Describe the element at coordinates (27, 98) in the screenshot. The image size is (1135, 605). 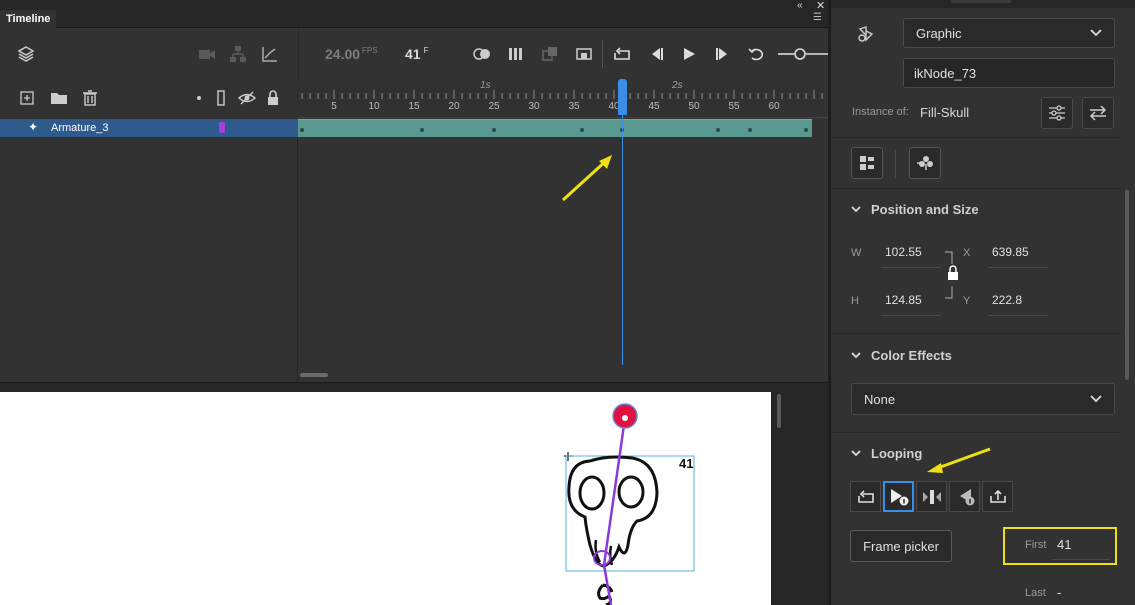
I see `new-layer-icon` at that location.